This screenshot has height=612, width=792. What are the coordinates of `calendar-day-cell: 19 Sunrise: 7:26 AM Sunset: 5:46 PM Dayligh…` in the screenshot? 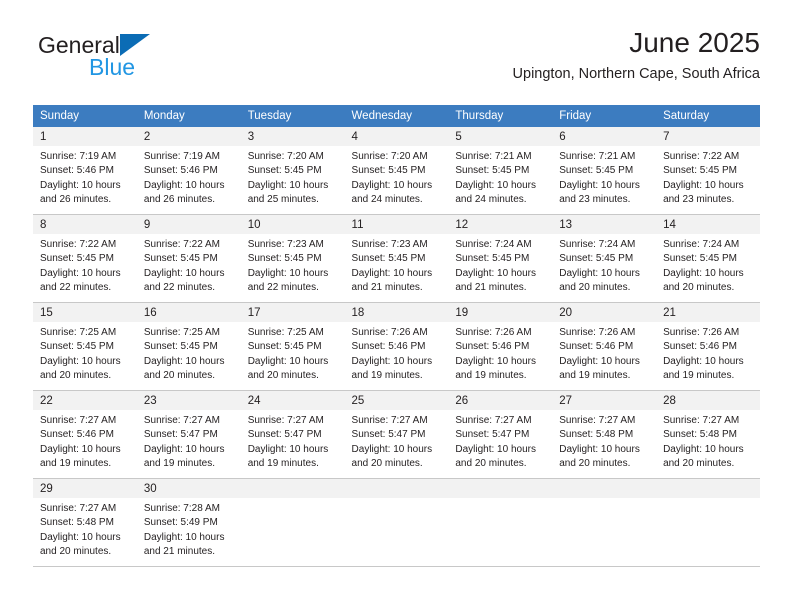 It's located at (500, 346).